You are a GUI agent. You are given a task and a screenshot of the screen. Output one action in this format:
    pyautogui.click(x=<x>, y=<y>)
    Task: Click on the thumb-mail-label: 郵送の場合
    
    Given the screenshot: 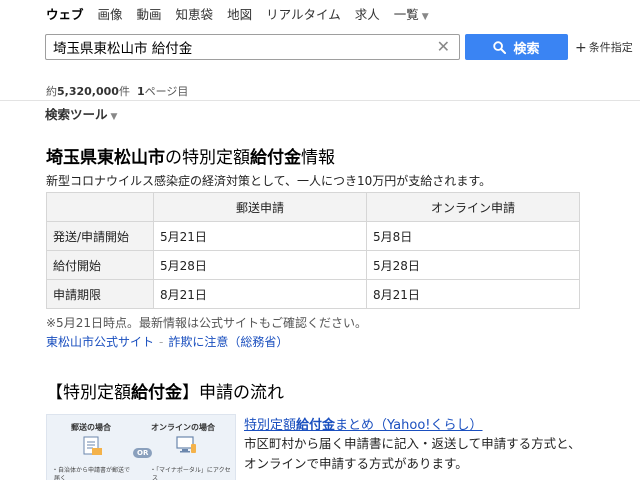 What is the action you would take?
    pyautogui.click(x=91, y=427)
    